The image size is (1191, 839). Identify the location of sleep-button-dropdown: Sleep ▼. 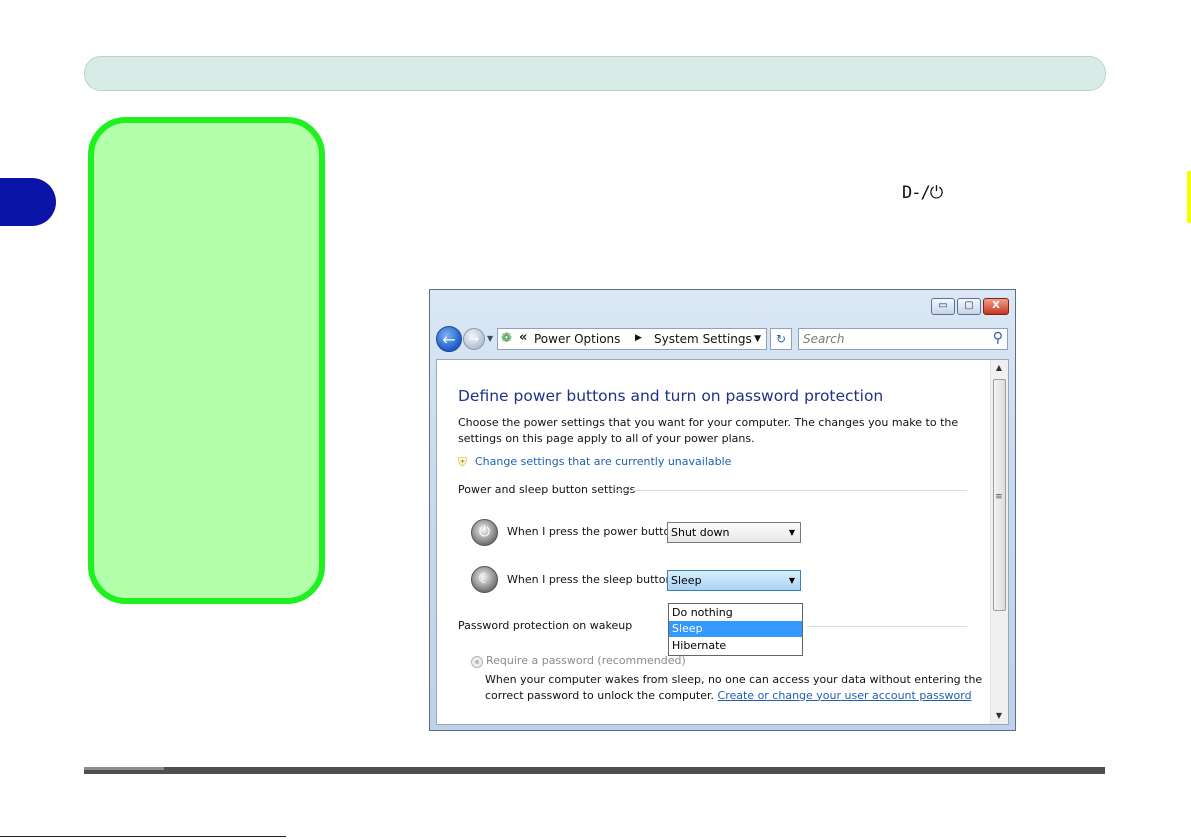
(734, 580).